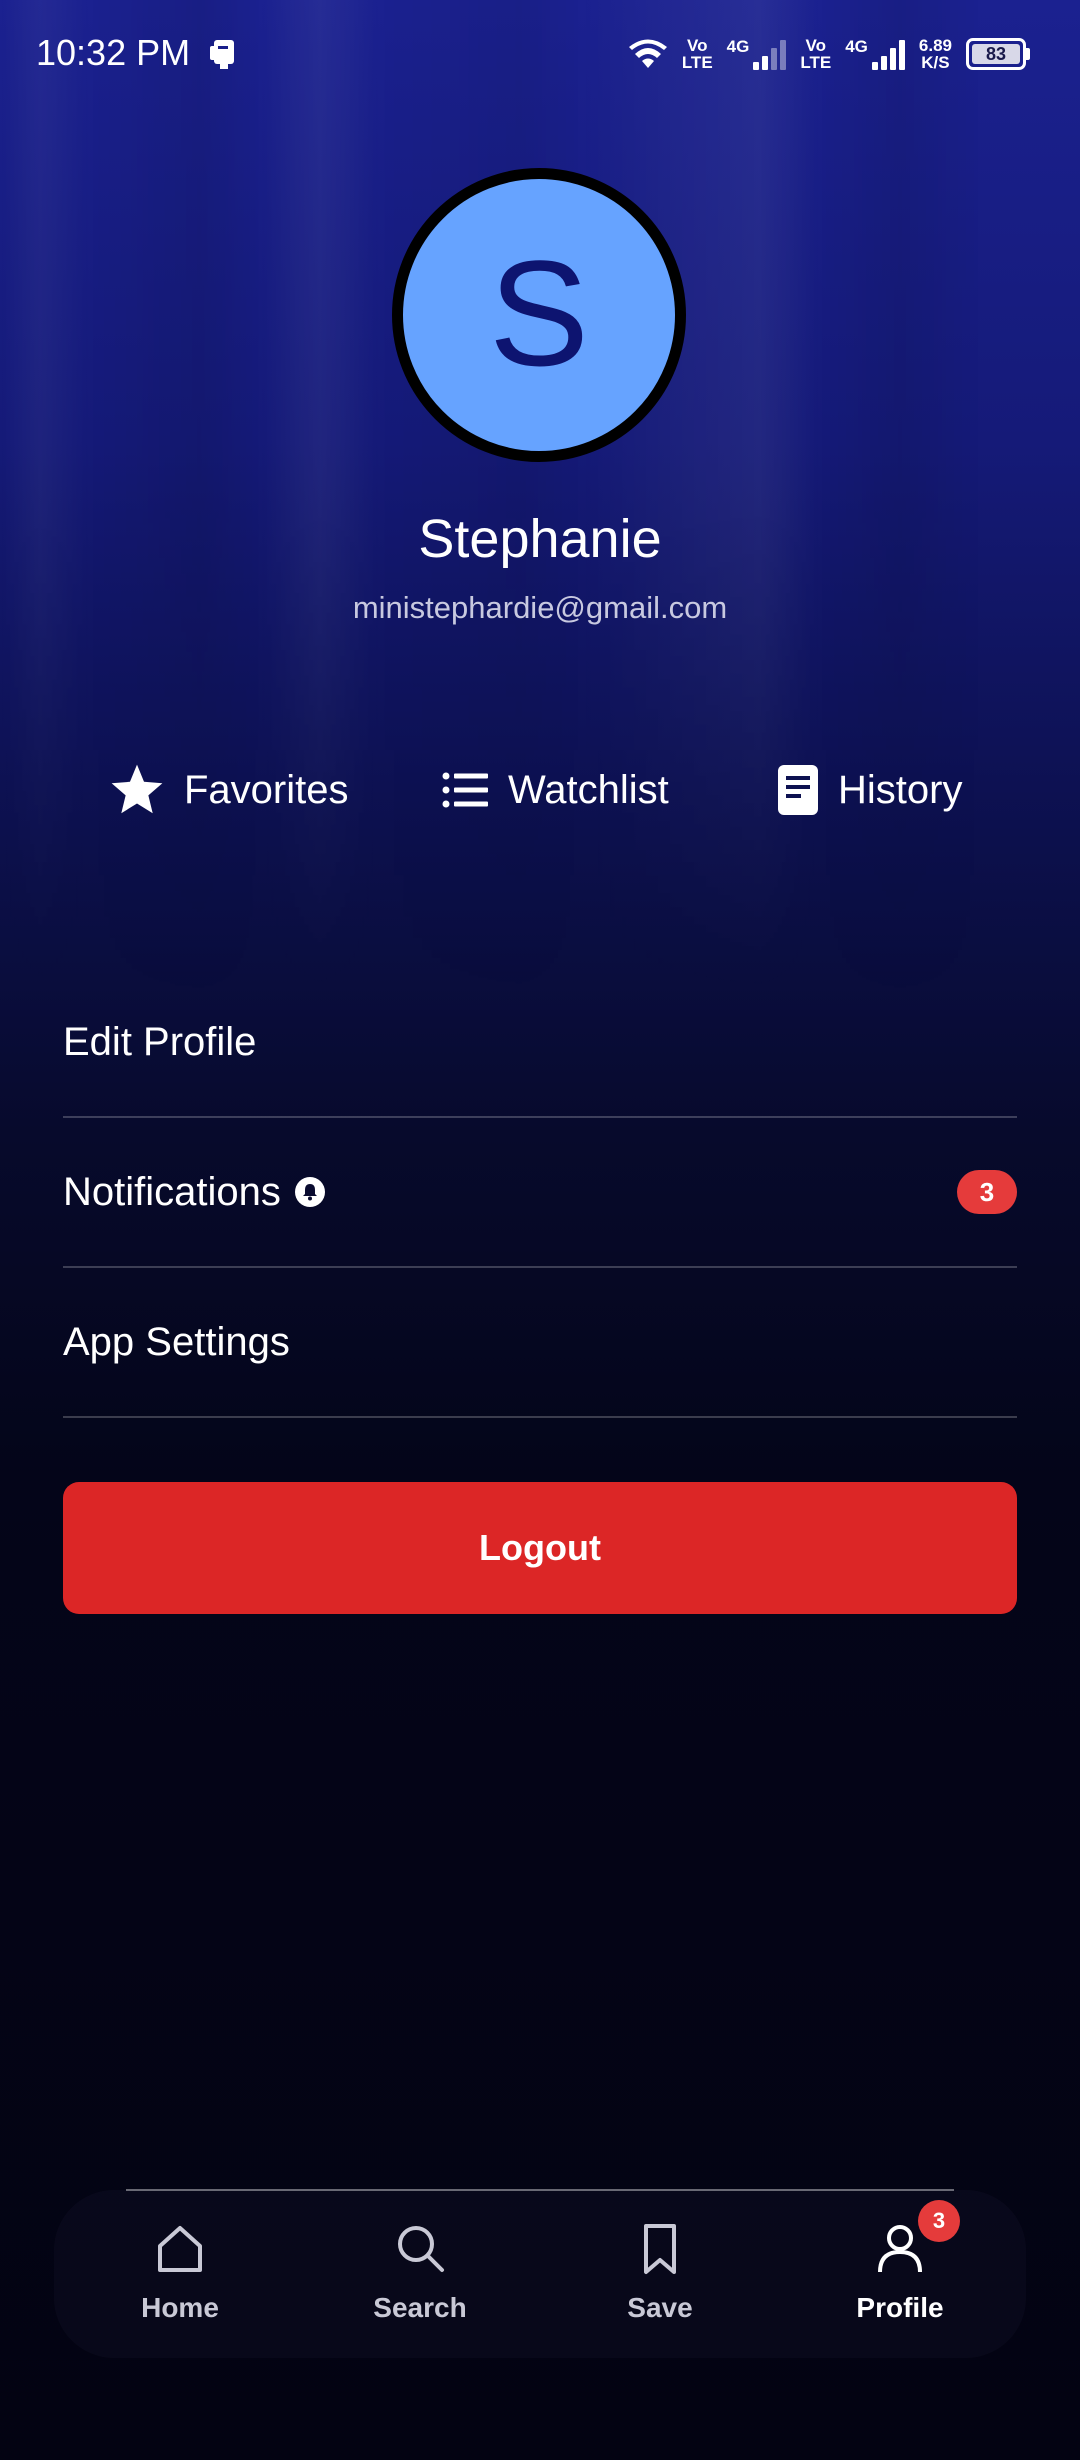 The image size is (1080, 2460). I want to click on signal-sim2: 4G, so click(875, 54).